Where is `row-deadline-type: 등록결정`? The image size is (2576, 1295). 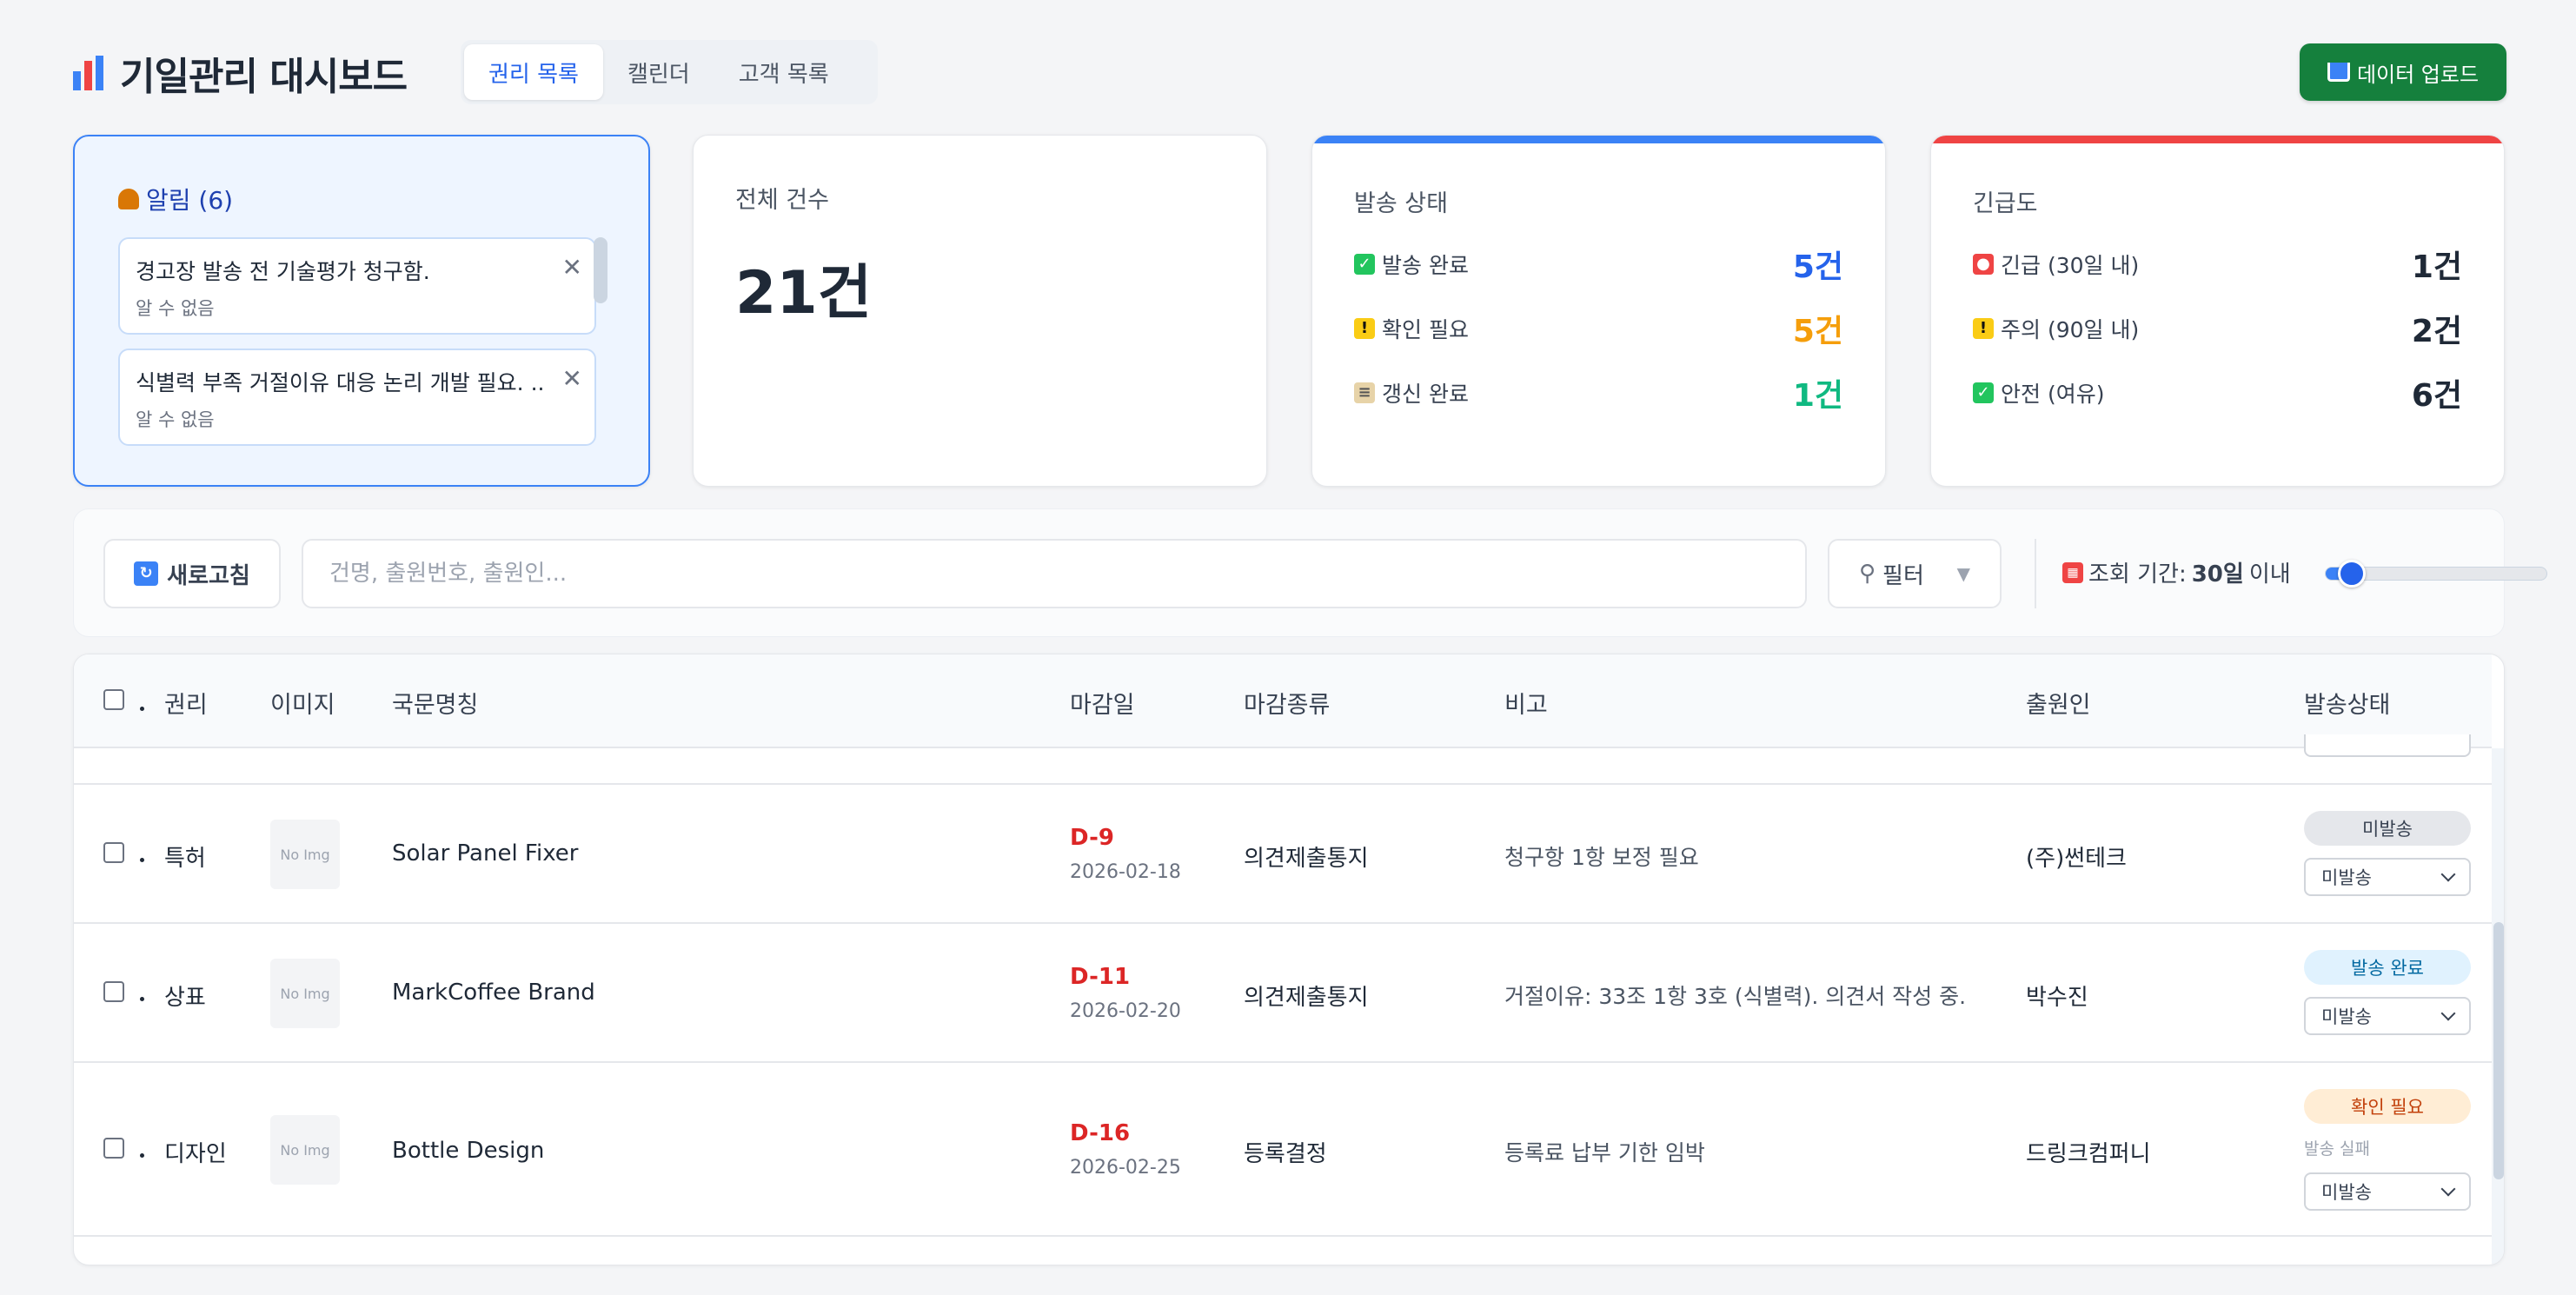
row-deadline-type: 등록결정 is located at coordinates (1285, 1154).